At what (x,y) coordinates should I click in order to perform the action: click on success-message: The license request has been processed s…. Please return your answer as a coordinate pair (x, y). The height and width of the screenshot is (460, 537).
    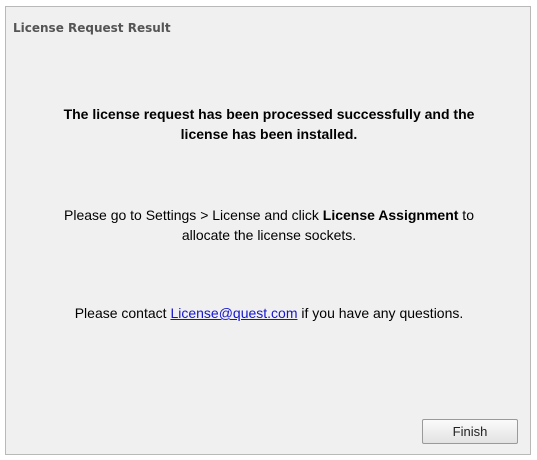
    Looking at the image, I should click on (269, 124).